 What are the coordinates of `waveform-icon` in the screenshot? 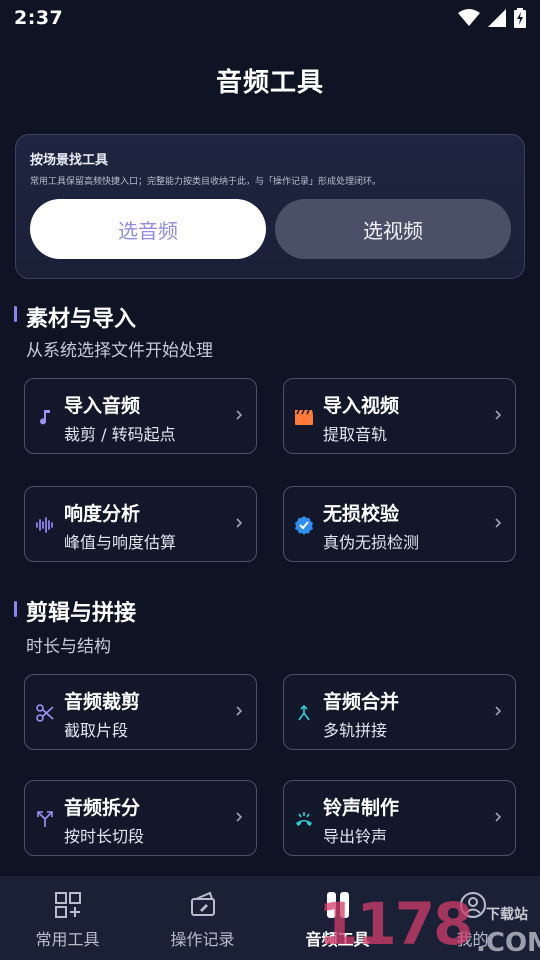 It's located at (44, 525).